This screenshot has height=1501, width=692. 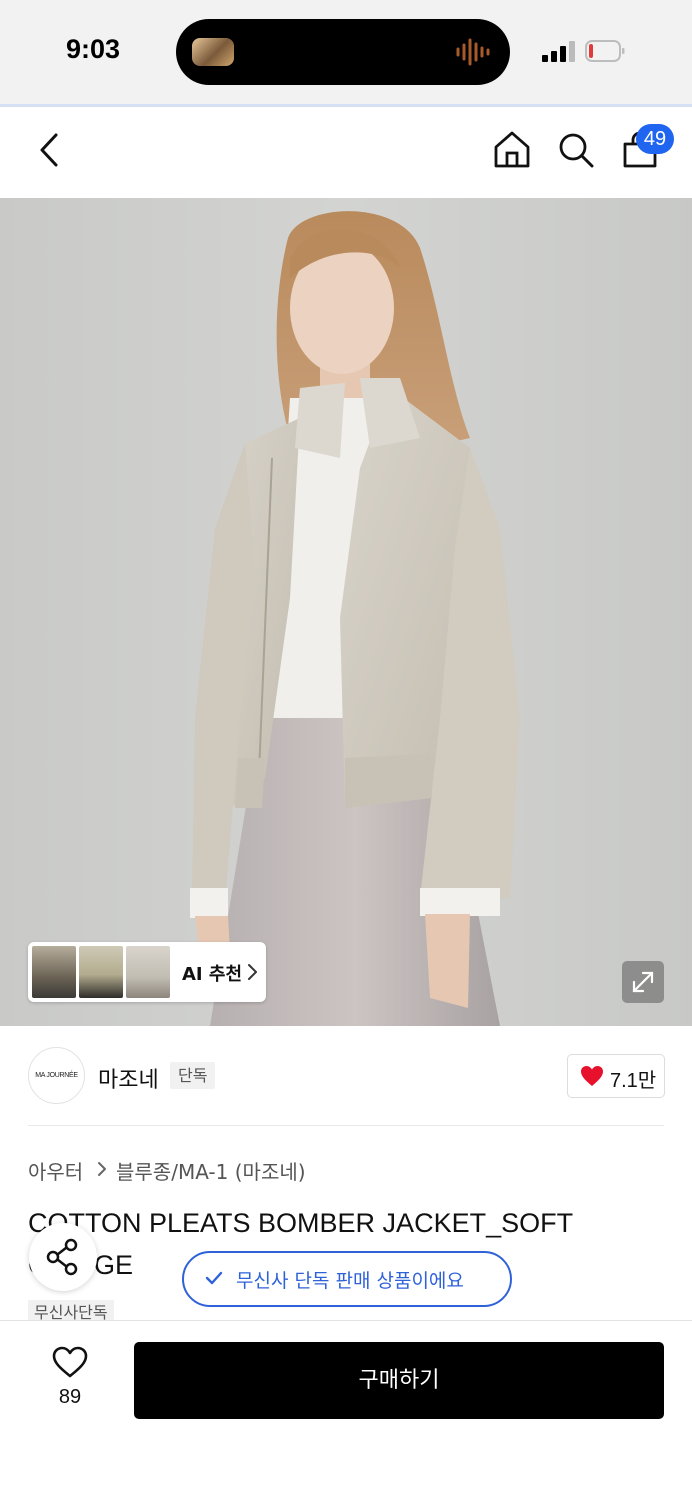 I want to click on buy-button: 구매하기, so click(x=399, y=1380).